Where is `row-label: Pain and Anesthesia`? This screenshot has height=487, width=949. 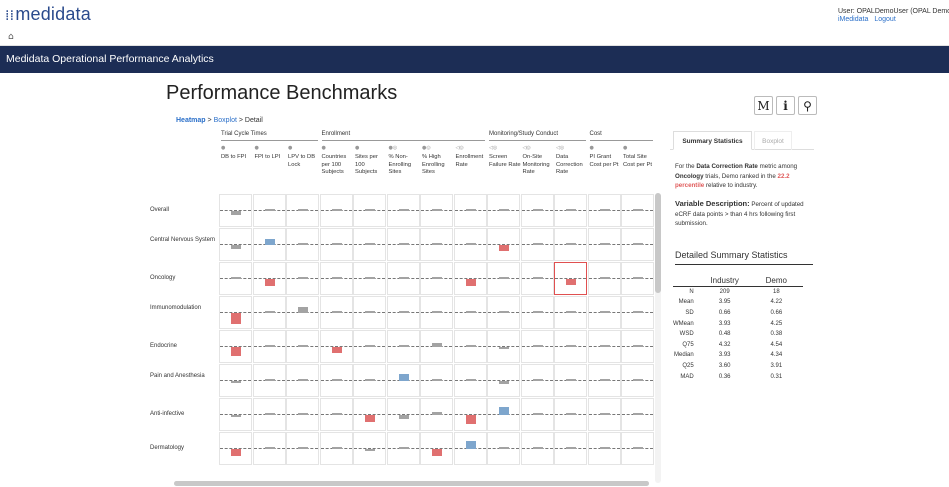 row-label: Pain and Anesthesia is located at coordinates (184, 376).